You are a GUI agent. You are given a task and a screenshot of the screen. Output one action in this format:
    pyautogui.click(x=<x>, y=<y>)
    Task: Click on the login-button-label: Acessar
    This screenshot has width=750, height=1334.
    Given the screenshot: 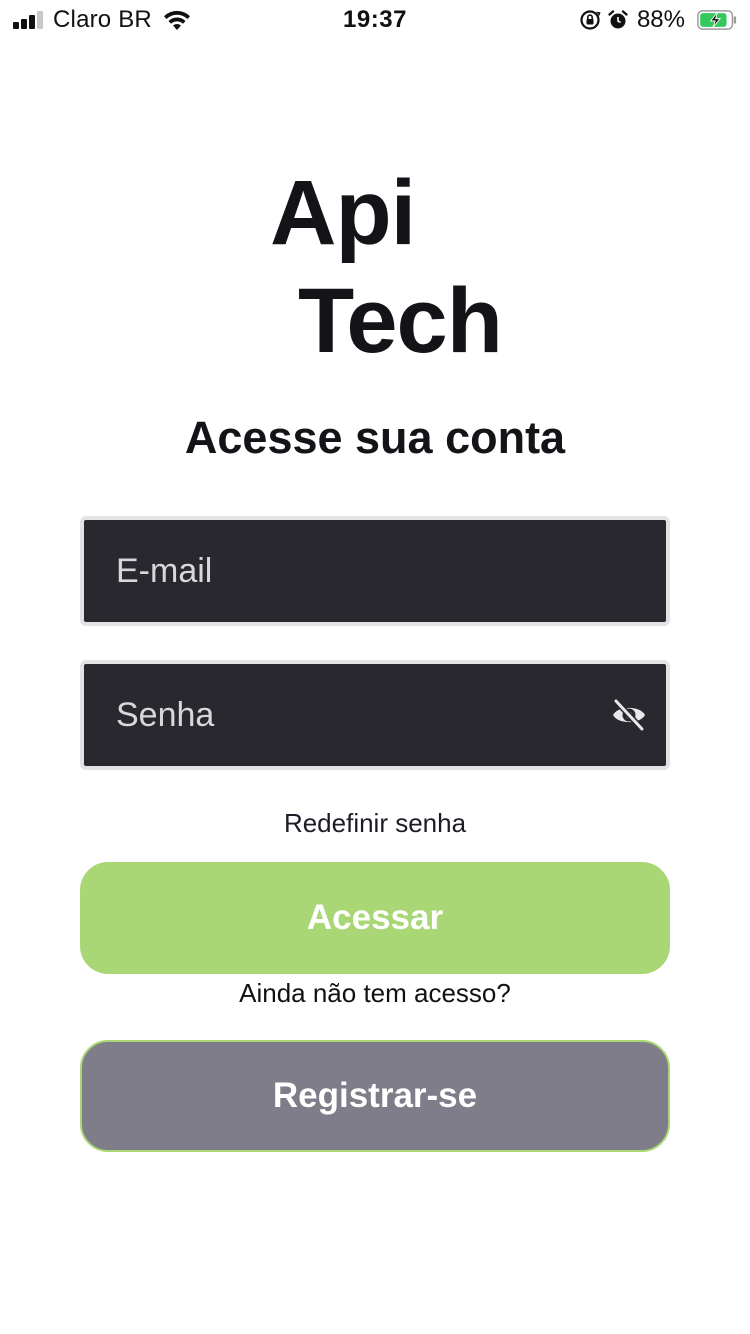 What is the action you would take?
    pyautogui.click(x=375, y=917)
    